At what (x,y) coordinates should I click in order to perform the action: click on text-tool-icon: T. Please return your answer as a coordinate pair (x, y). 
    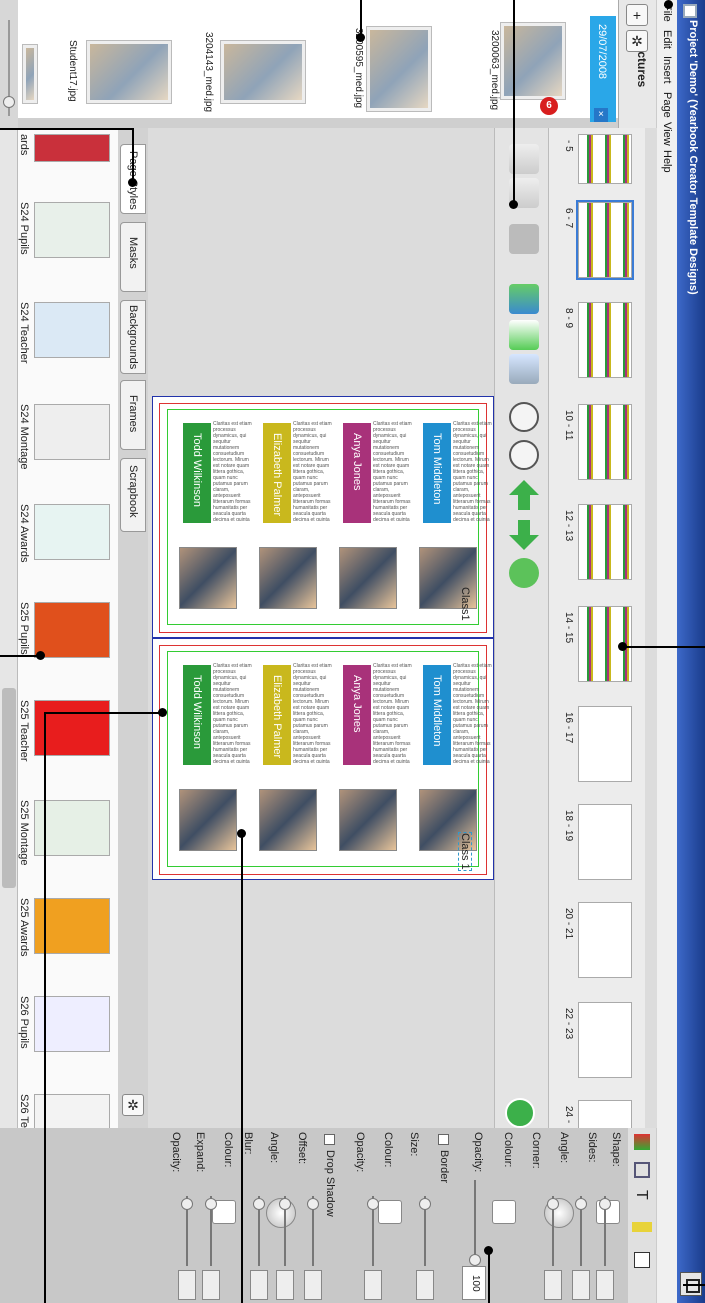
    Looking at the image, I should click on (641, 1195).